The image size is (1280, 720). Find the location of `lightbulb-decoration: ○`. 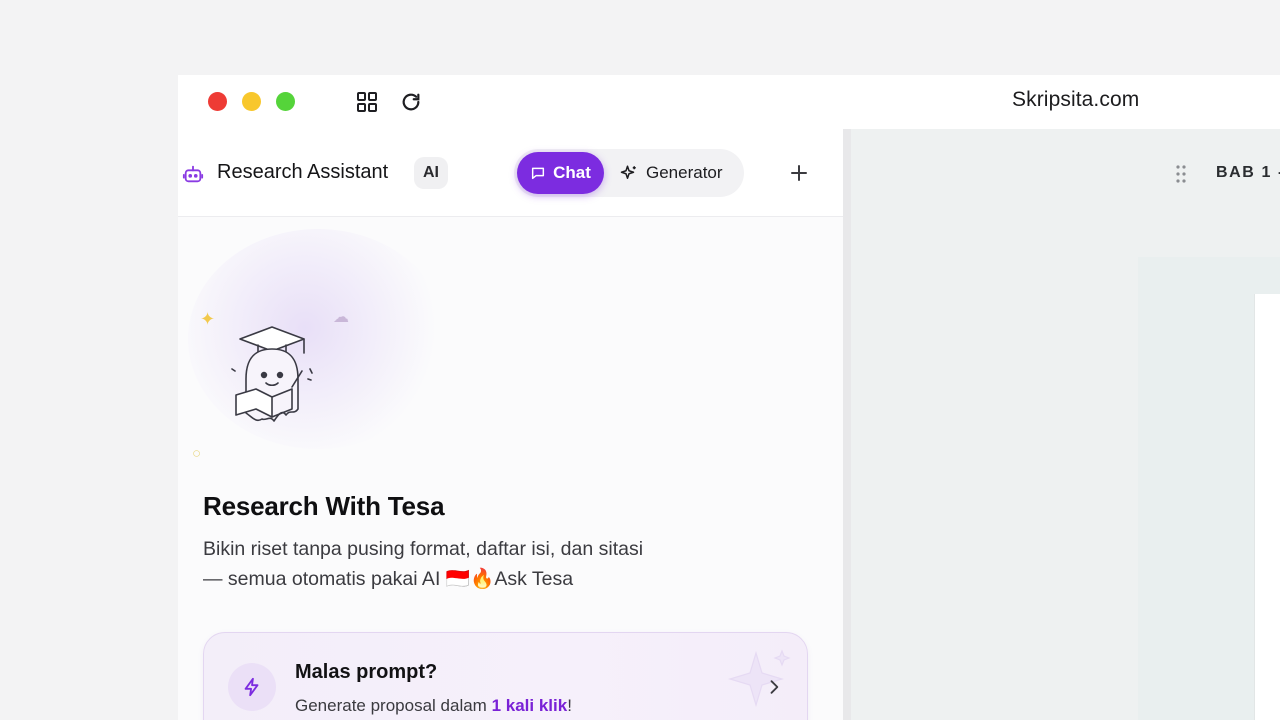

lightbulb-decoration: ○ is located at coordinates (197, 453).